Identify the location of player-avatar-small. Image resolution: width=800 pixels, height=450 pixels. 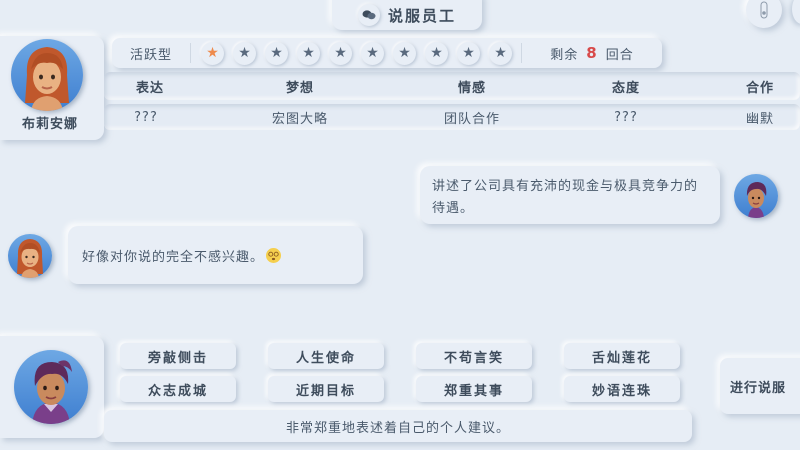
(756, 196).